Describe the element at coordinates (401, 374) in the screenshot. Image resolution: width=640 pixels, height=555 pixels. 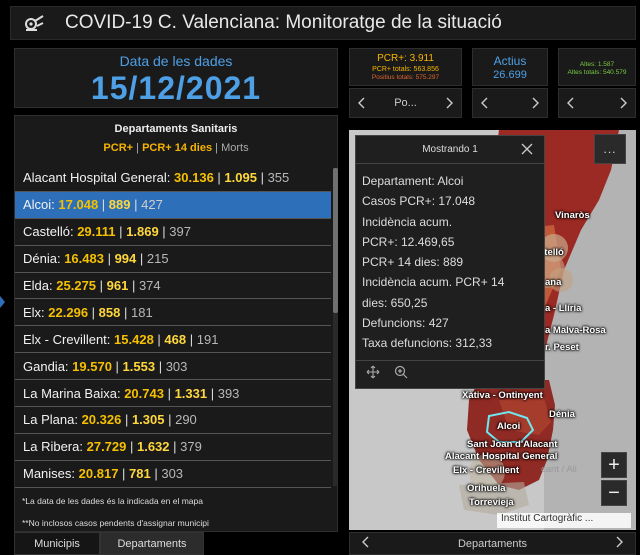
I see `zoom-to-icon` at that location.